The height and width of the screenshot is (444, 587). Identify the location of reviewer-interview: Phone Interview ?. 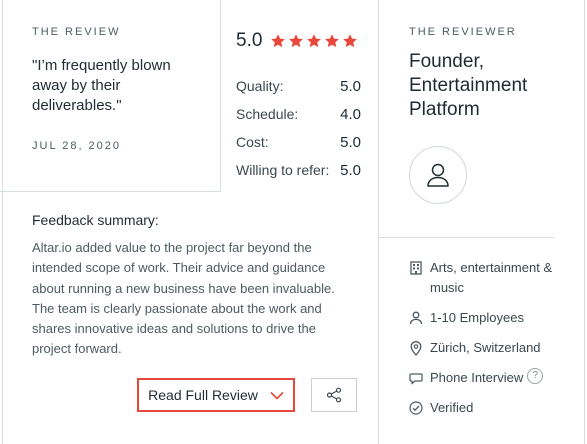
(493, 378).